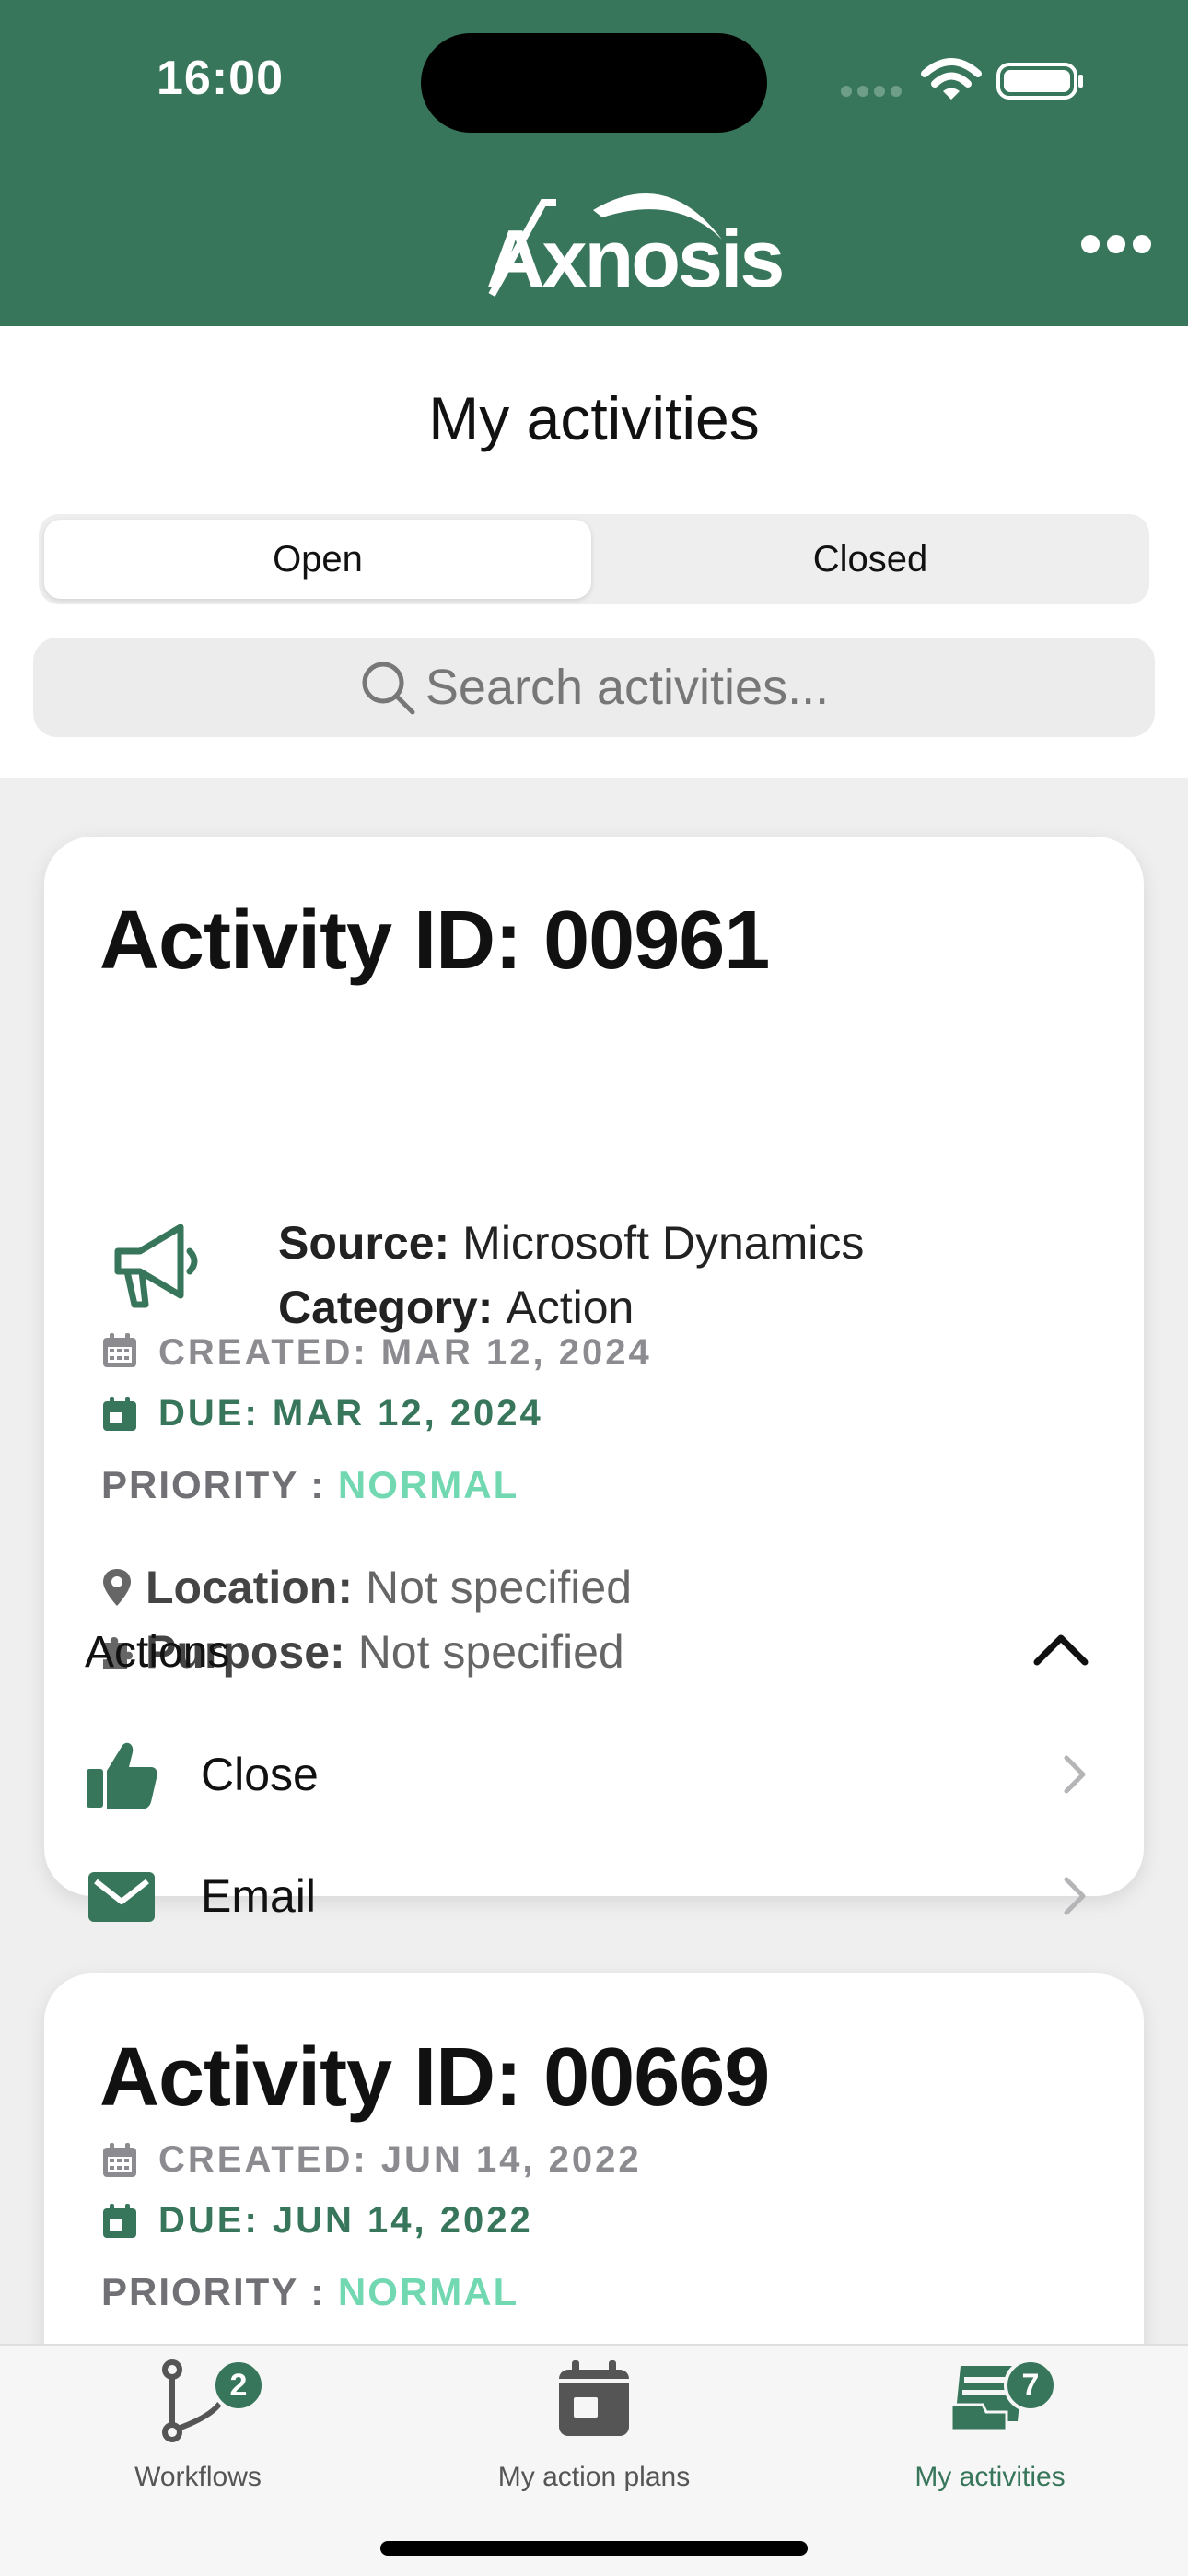 This screenshot has width=1188, height=2576. What do you see at coordinates (870, 559) in the screenshot?
I see `segment-closed: Closed` at bounding box center [870, 559].